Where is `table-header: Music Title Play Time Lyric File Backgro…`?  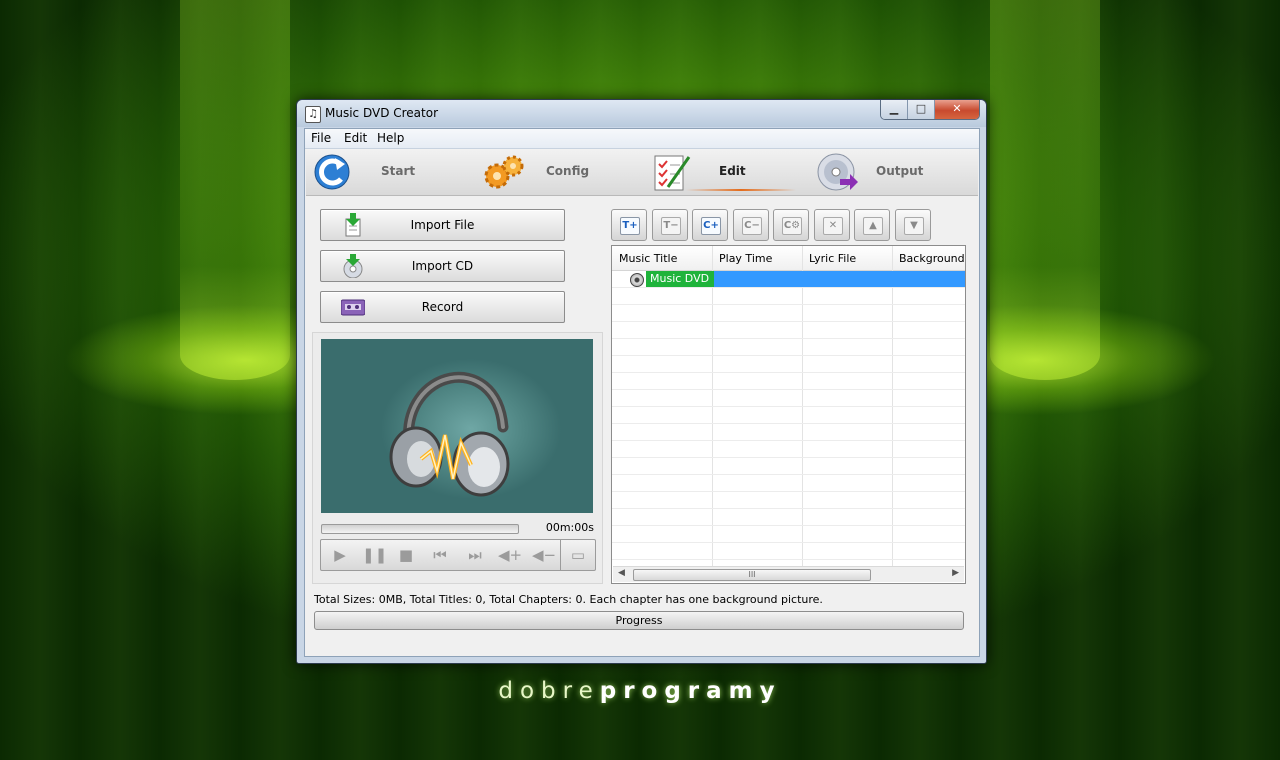
table-header: Music Title Play Time Lyric File Backgro… is located at coordinates (788, 258).